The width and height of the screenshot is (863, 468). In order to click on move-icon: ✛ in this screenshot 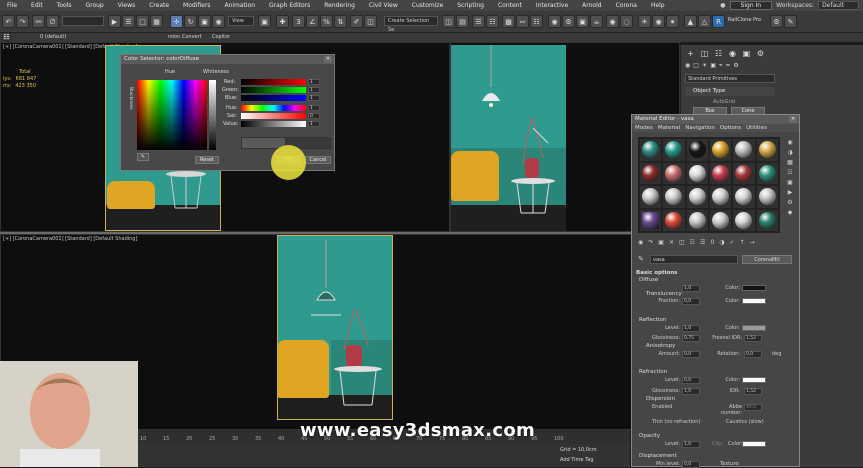, I will do `click(176, 21)`.